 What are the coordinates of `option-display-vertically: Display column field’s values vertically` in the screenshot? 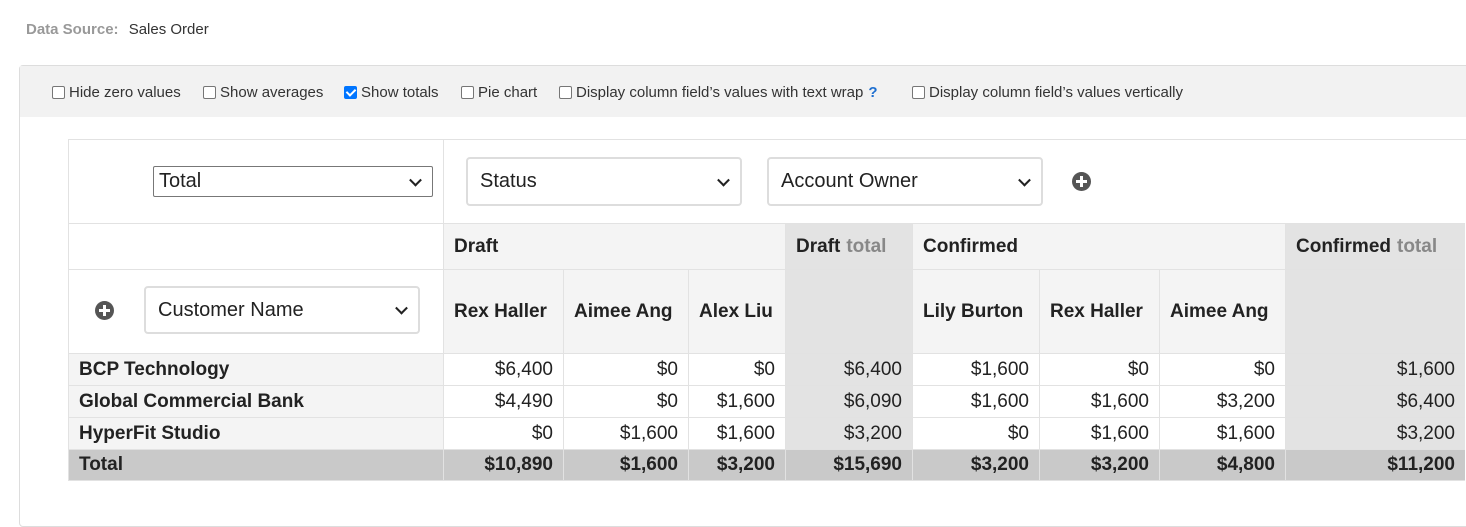 It's located at (1047, 92).